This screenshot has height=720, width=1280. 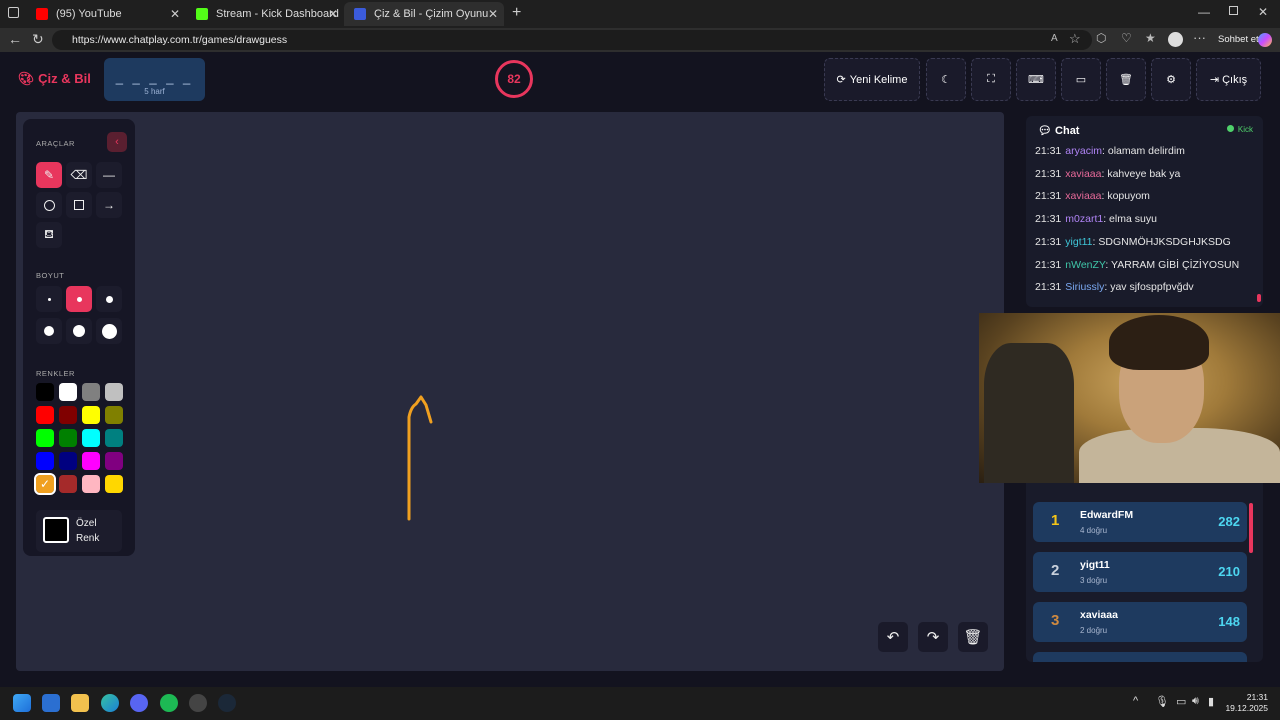 What do you see at coordinates (1246, 703) in the screenshot?
I see `system-clock: 21:31 19.12.2025` at bounding box center [1246, 703].